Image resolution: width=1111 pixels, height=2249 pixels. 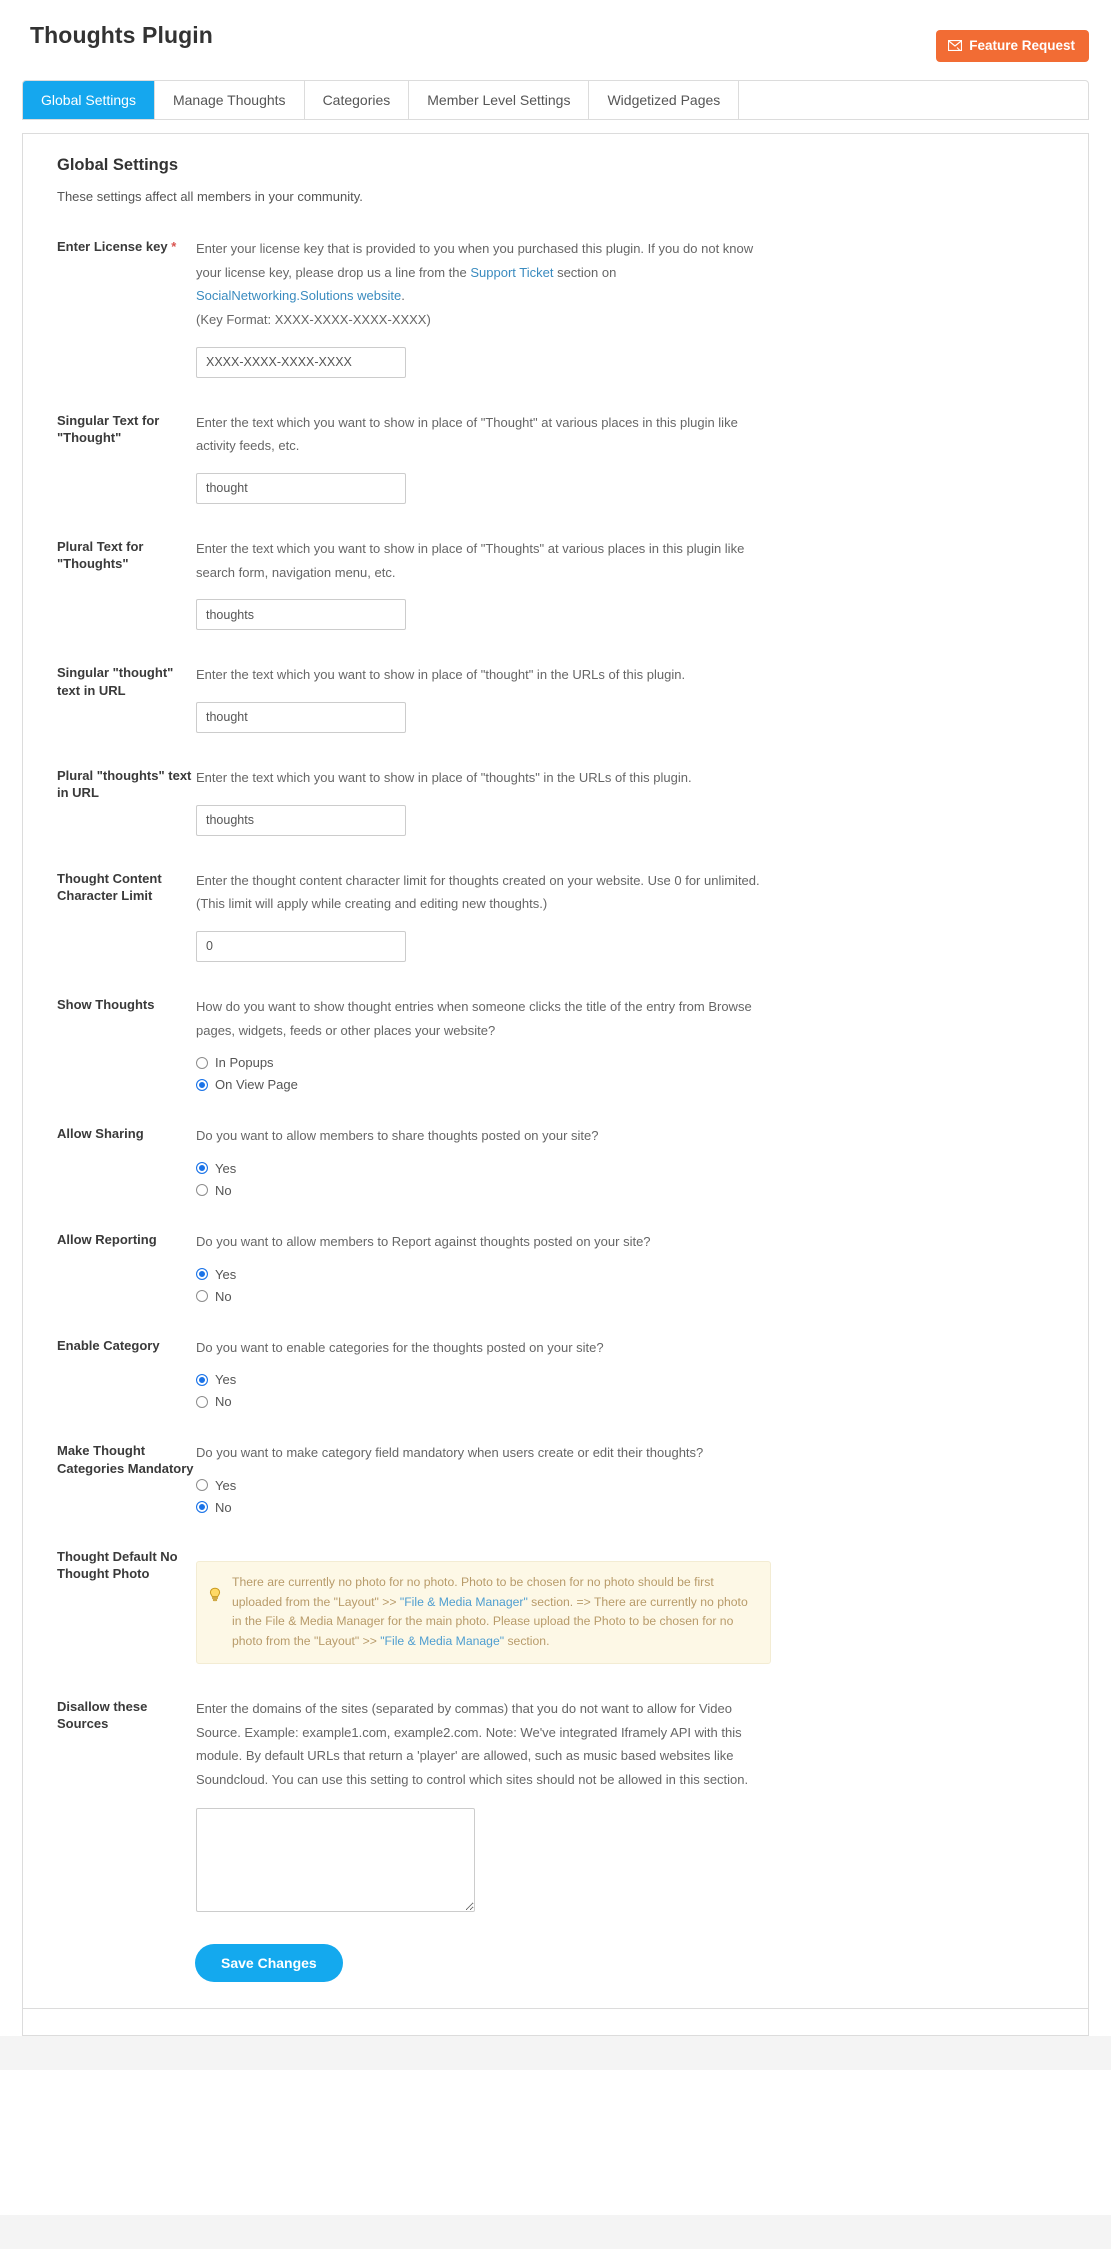 I want to click on panel-footer-divider, so click(x=555, y=2008).